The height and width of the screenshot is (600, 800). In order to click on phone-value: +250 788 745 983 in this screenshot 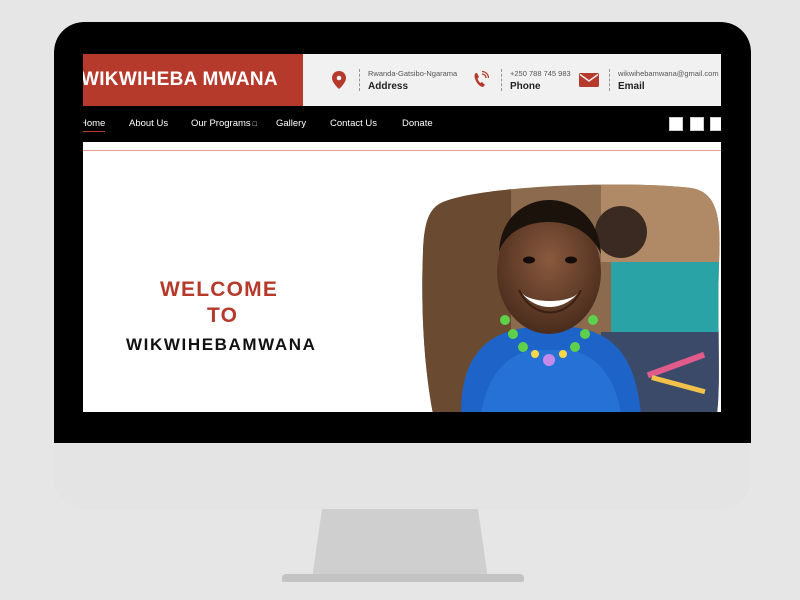, I will do `click(540, 73)`.